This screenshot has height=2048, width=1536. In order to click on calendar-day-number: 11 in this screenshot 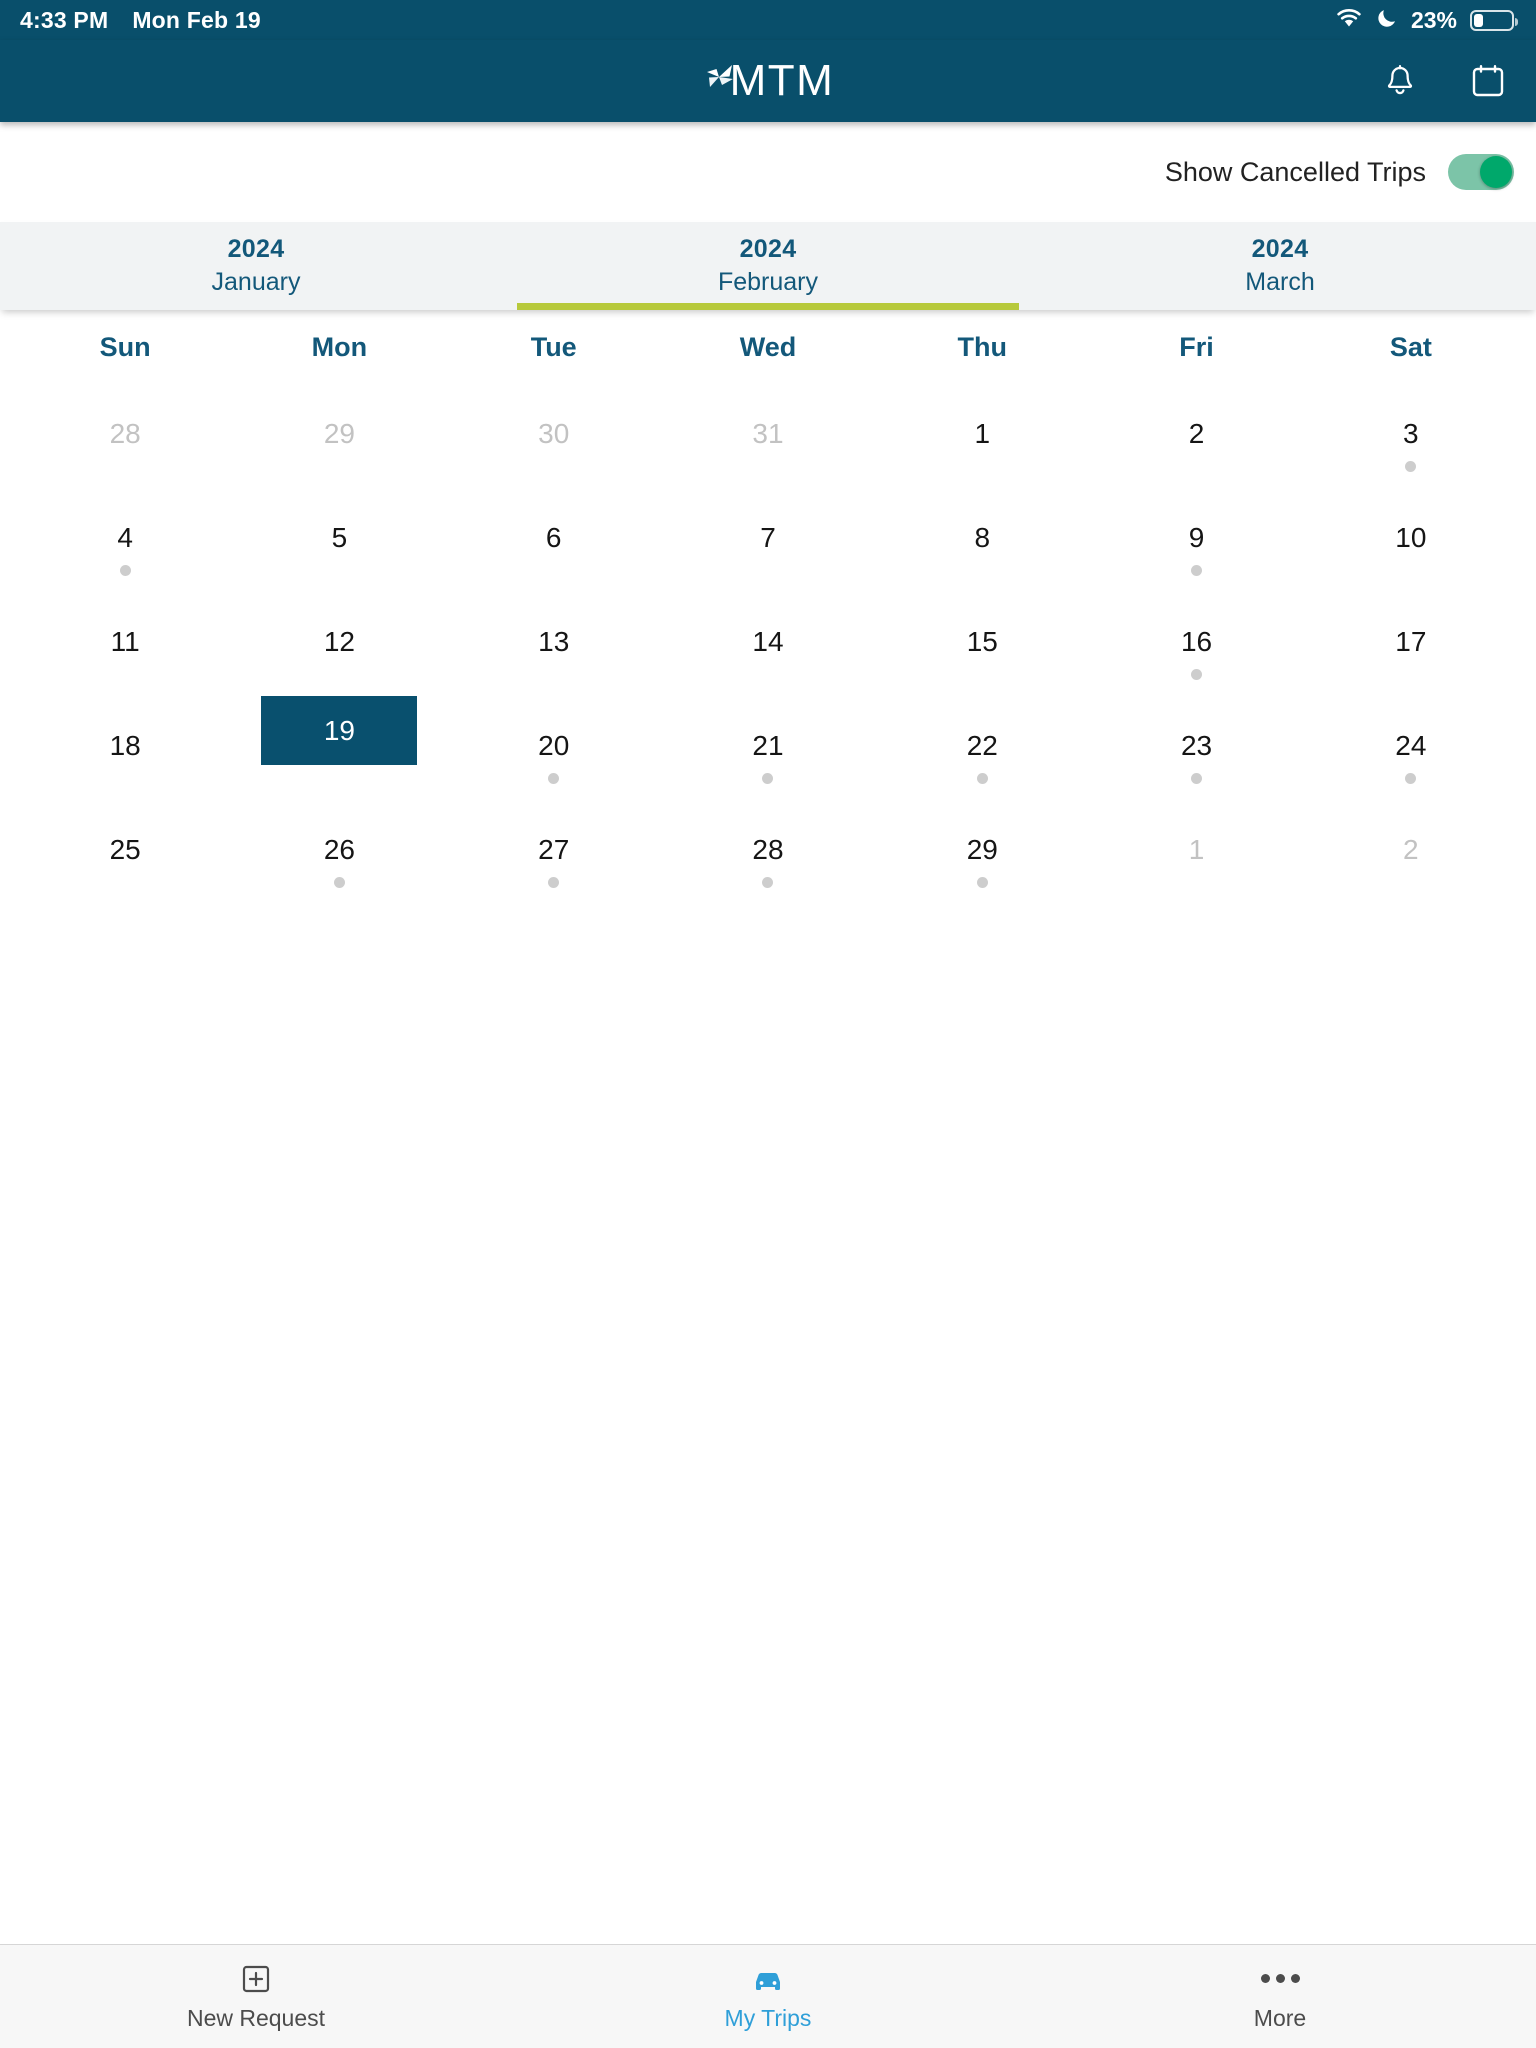, I will do `click(125, 641)`.